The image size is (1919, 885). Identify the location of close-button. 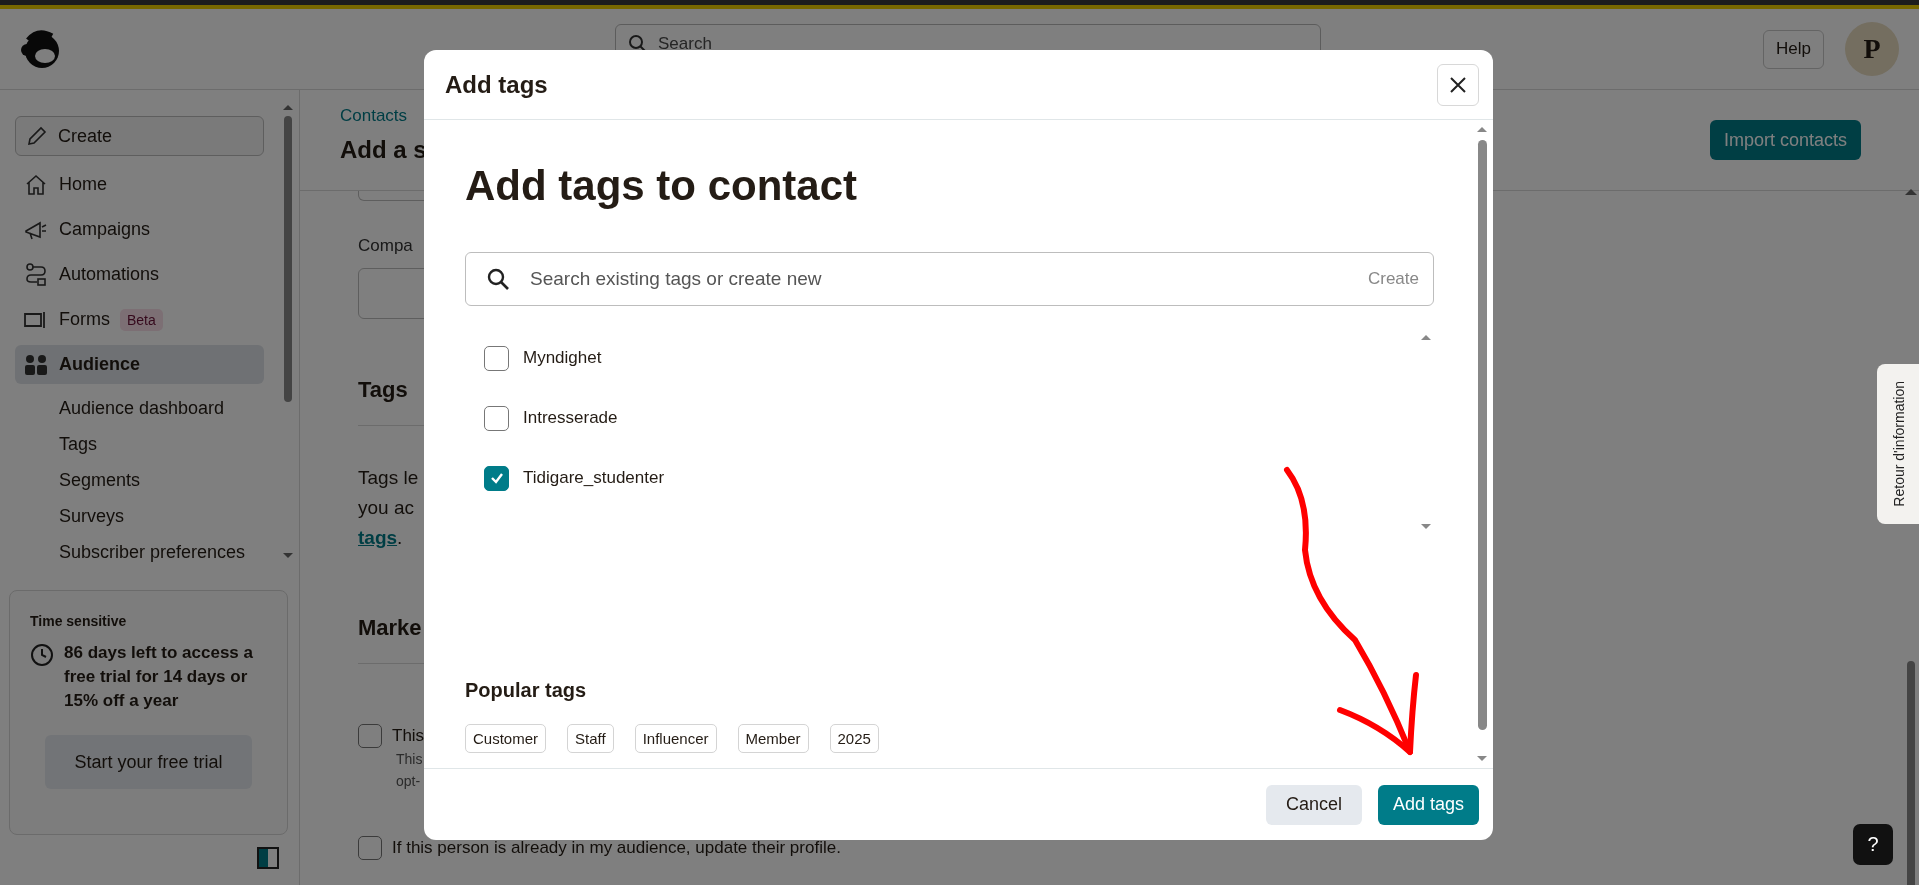
(1458, 84).